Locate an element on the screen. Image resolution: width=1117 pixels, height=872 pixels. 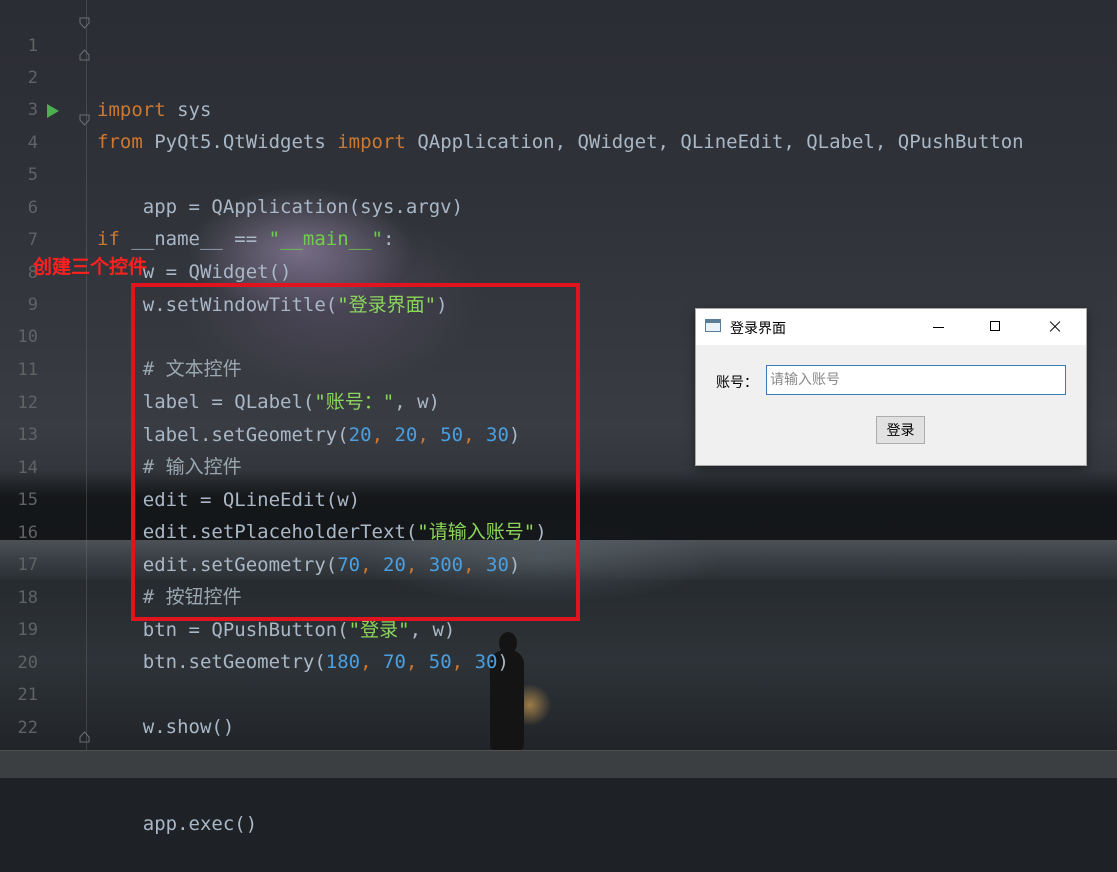
login-button: 登录 is located at coordinates (900, 430).